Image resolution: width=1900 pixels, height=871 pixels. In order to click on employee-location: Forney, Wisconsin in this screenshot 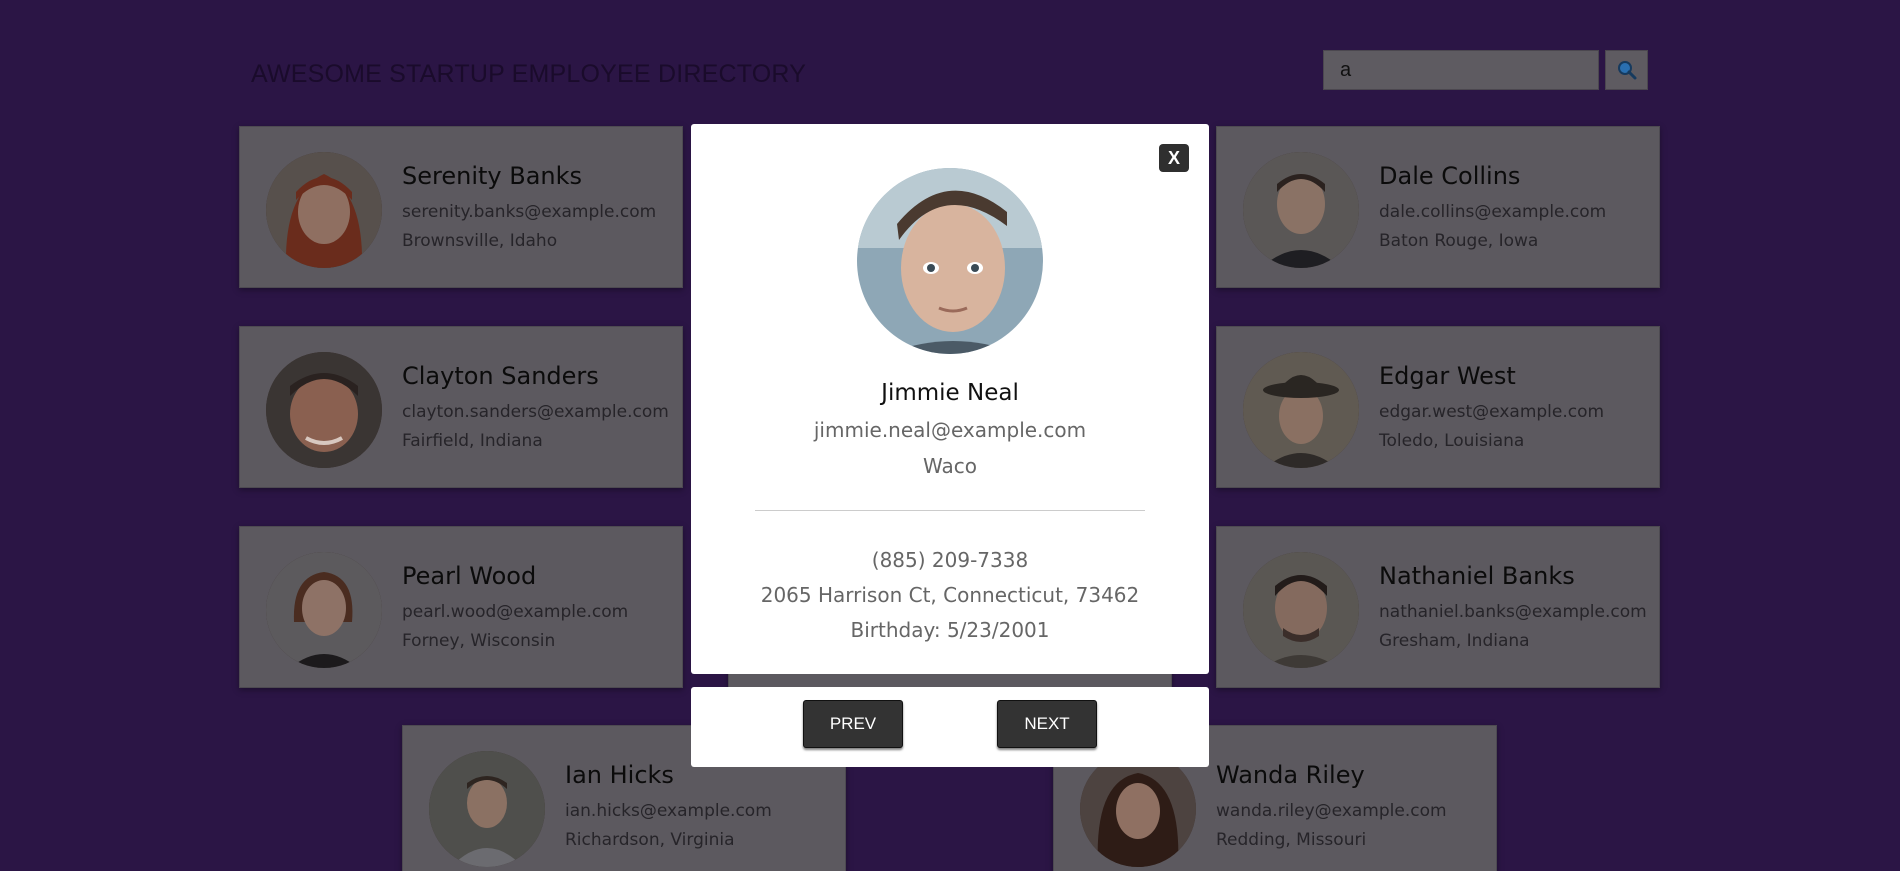, I will do `click(479, 641)`.